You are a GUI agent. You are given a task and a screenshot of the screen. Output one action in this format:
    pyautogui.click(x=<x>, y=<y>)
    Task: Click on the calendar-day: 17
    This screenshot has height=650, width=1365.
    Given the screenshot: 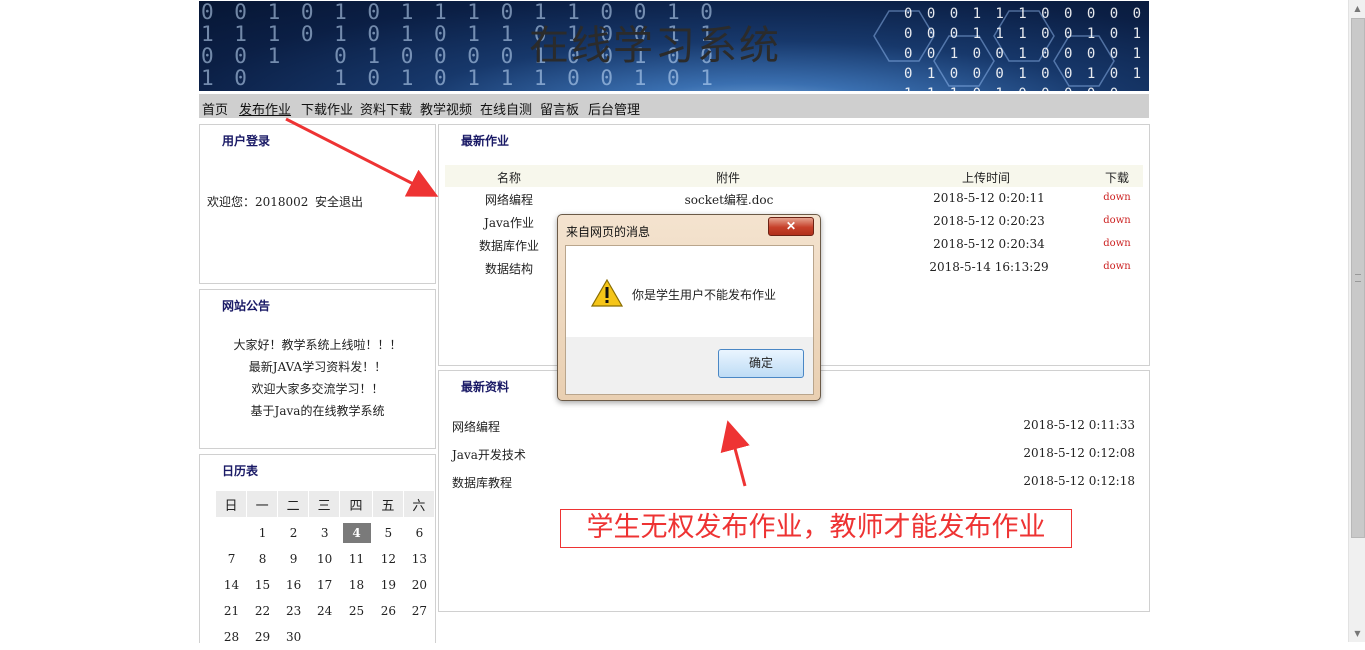 What is the action you would take?
    pyautogui.click(x=324, y=585)
    